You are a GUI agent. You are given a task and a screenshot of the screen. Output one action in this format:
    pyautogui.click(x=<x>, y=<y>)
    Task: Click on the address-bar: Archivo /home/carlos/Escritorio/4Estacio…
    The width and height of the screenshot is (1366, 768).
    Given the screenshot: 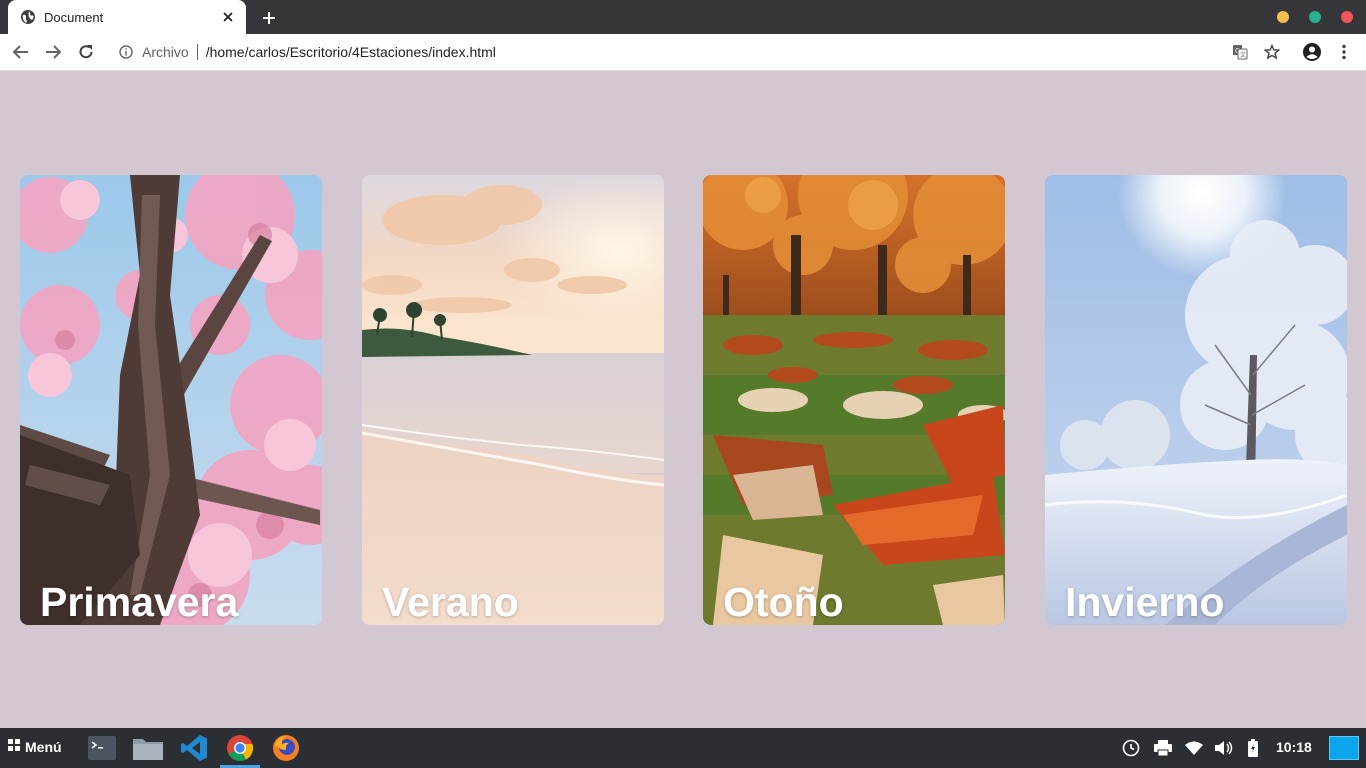 What is the action you would take?
    pyautogui.click(x=660, y=52)
    